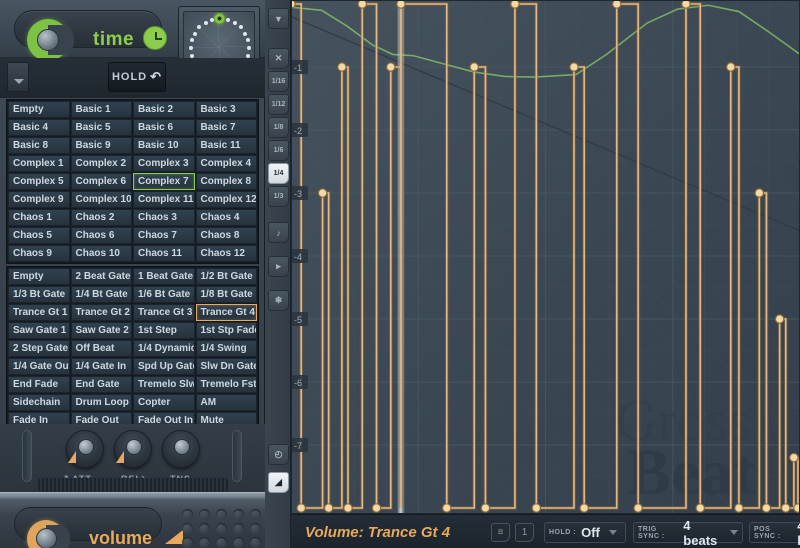 This screenshot has width=800, height=548. What do you see at coordinates (164, 145) in the screenshot?
I see `preset-cell: Basic 10` at bounding box center [164, 145].